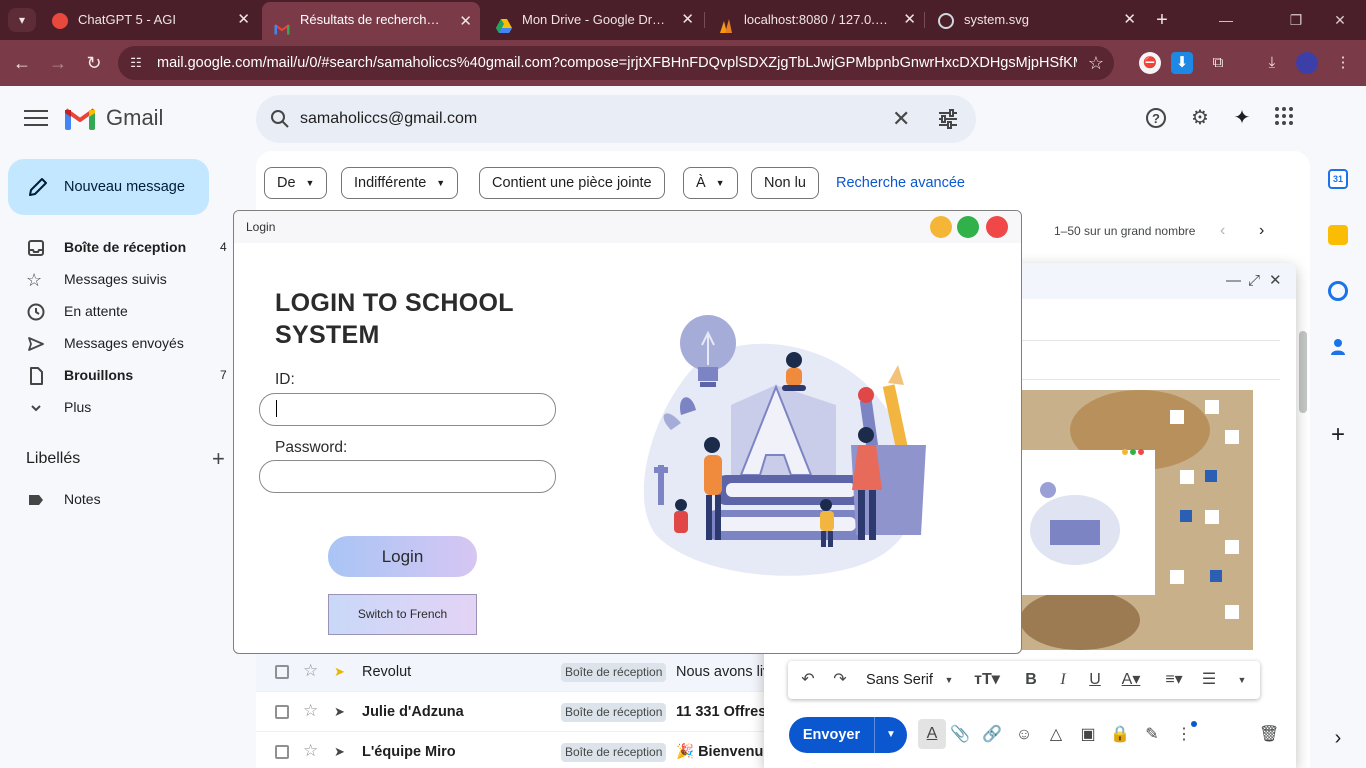  I want to click on font-family-select: Sans Serif, so click(899, 680).